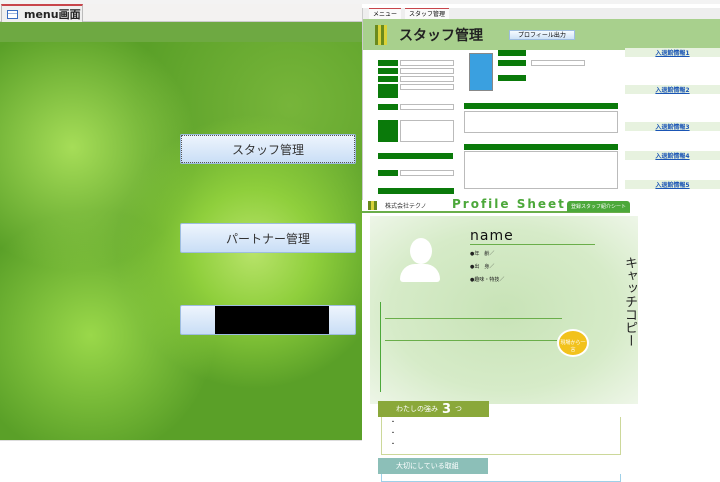 The image size is (720, 482). I want to click on comment-seal: 現場から一言, so click(573, 343).